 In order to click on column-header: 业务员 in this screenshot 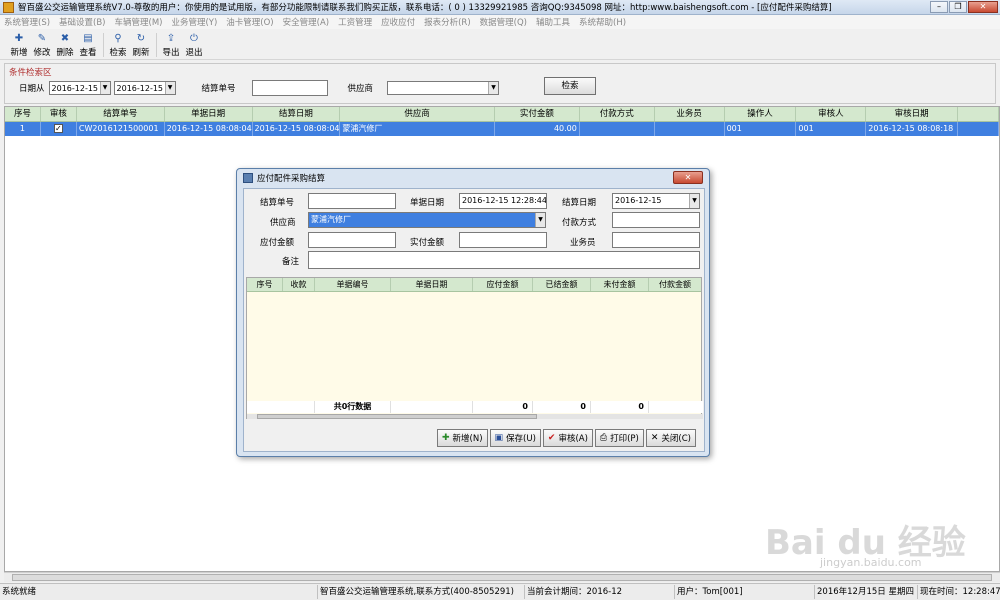, I will do `click(690, 114)`.